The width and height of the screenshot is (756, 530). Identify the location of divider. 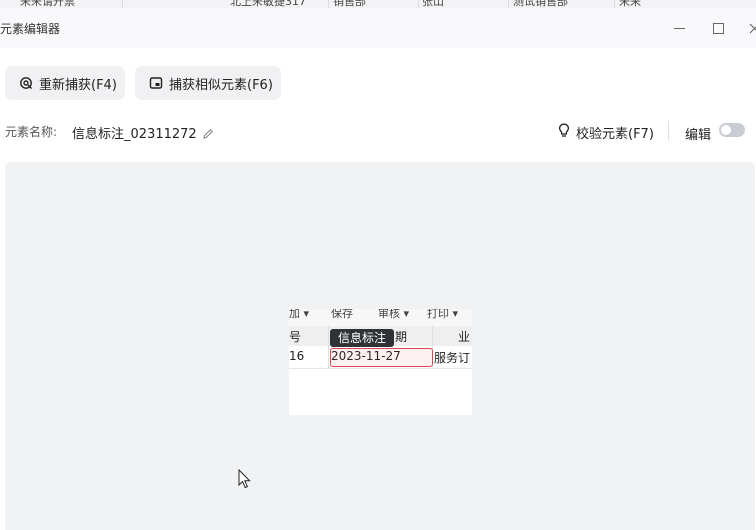
(668, 131).